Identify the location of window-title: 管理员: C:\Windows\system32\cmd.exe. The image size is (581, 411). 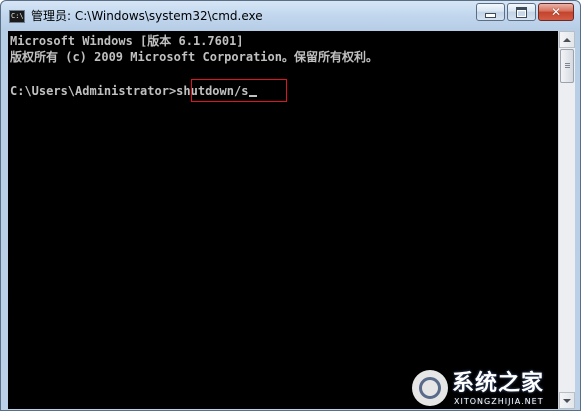
(147, 16).